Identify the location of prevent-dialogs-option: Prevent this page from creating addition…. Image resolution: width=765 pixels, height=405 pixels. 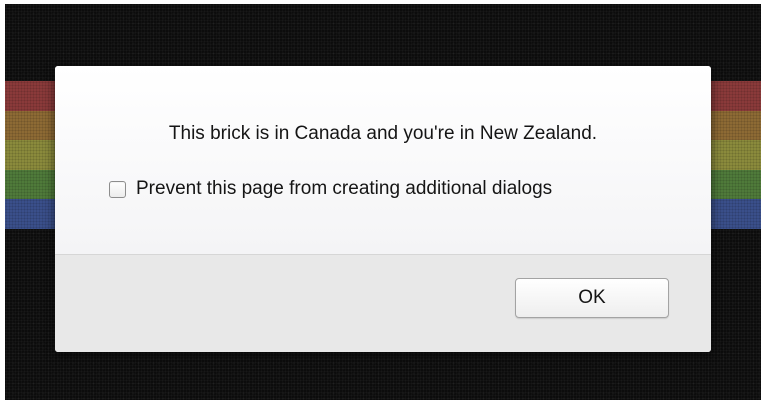
(330, 189).